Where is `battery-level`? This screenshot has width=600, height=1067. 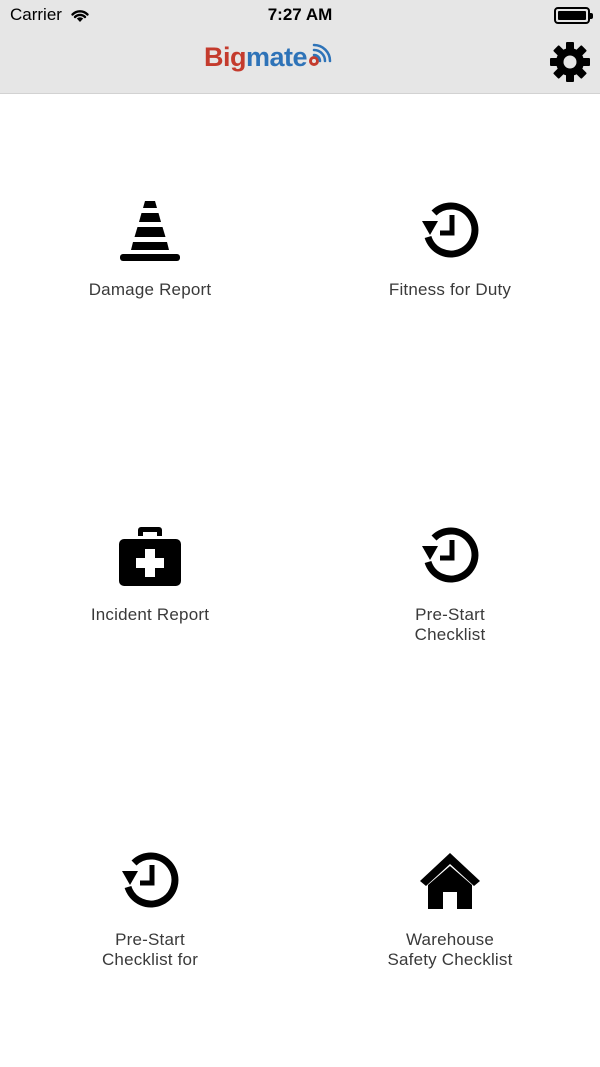 battery-level is located at coordinates (572, 15).